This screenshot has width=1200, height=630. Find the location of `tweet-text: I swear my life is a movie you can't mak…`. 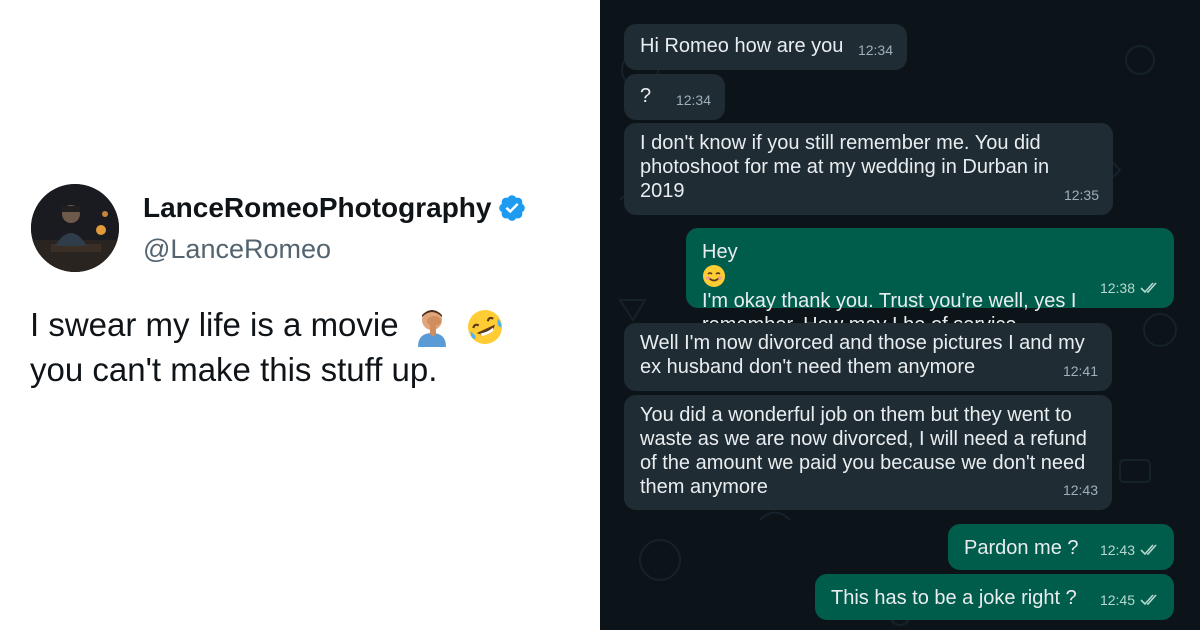

tweet-text: I swear my life is a movie you can't mak… is located at coordinates (310, 347).